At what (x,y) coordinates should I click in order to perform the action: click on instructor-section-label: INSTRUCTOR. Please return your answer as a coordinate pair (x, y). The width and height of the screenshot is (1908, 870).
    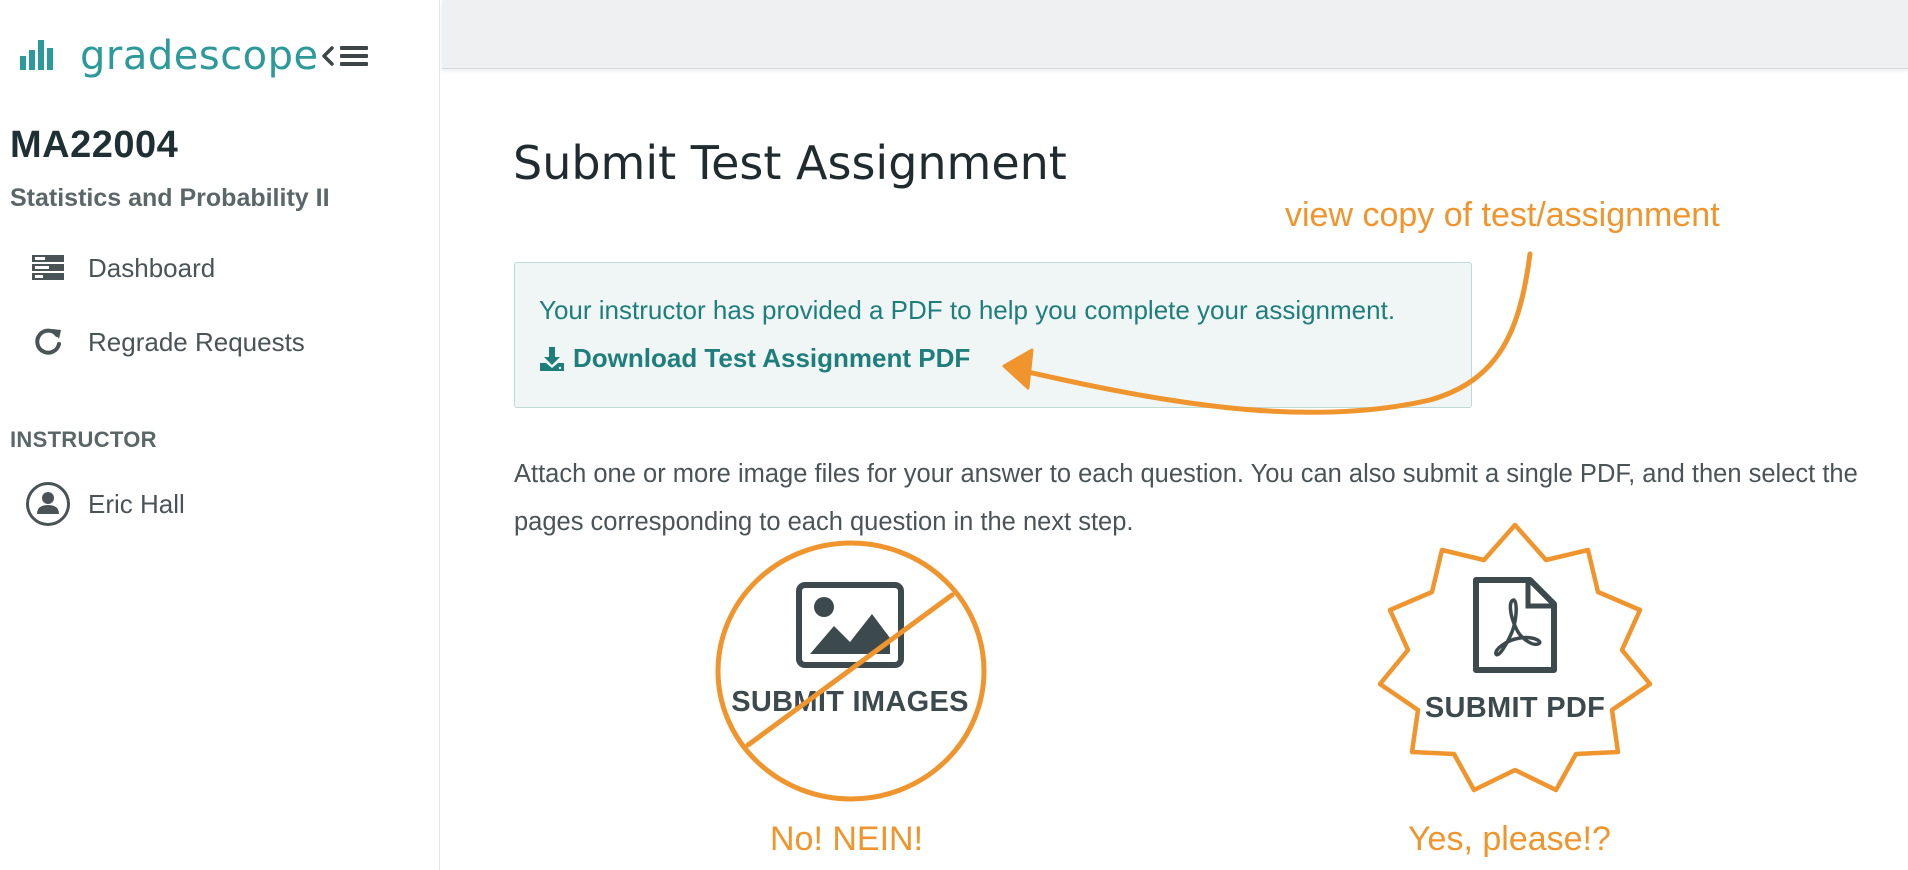
    Looking at the image, I should click on (83, 439).